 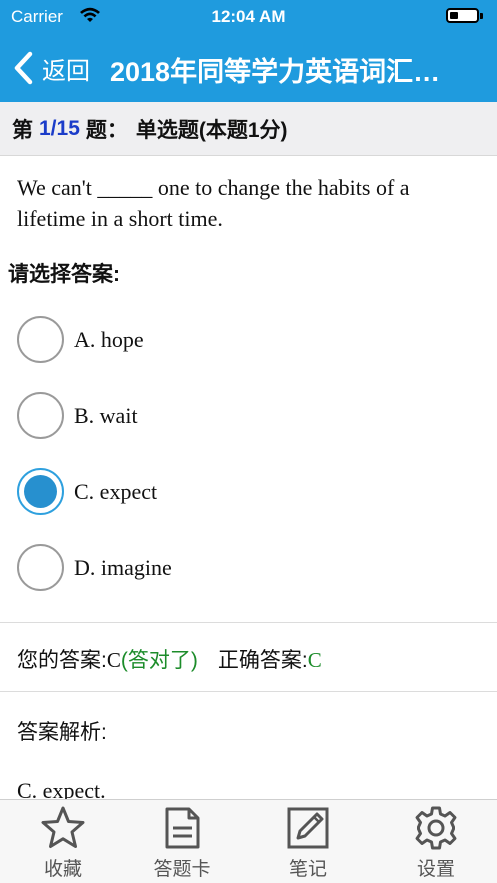 What do you see at coordinates (23, 68) in the screenshot?
I see `chevron-left-icon` at bounding box center [23, 68].